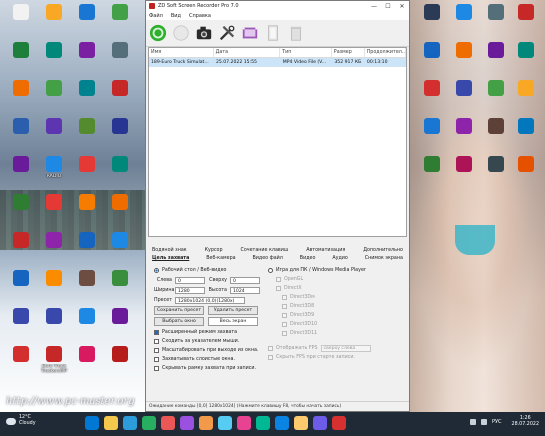 The height and width of the screenshot is (436, 545). I want to click on option-direct3d11: Direct3D11, so click(344, 333).